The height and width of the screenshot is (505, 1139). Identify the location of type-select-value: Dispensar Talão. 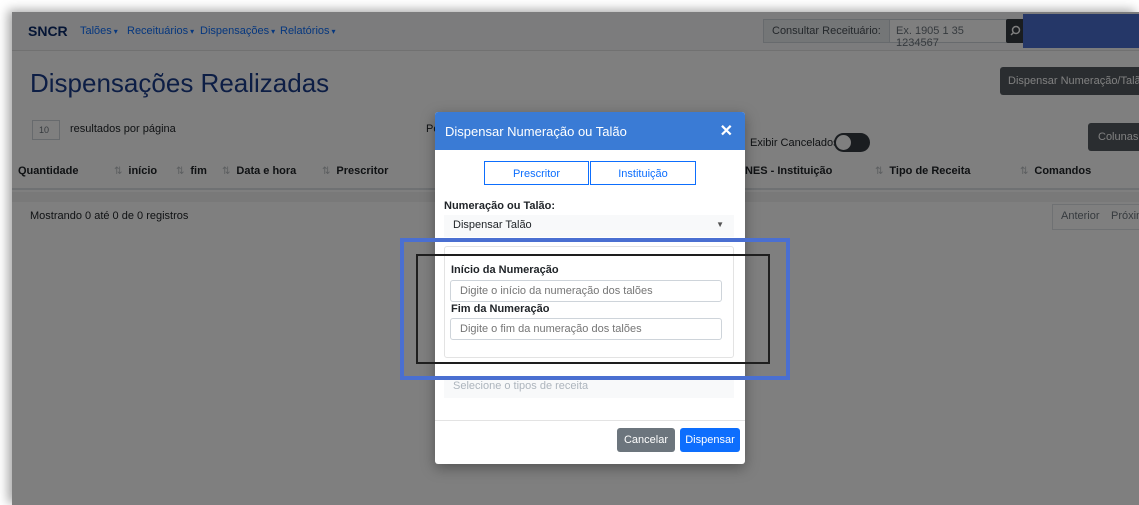
(492, 225).